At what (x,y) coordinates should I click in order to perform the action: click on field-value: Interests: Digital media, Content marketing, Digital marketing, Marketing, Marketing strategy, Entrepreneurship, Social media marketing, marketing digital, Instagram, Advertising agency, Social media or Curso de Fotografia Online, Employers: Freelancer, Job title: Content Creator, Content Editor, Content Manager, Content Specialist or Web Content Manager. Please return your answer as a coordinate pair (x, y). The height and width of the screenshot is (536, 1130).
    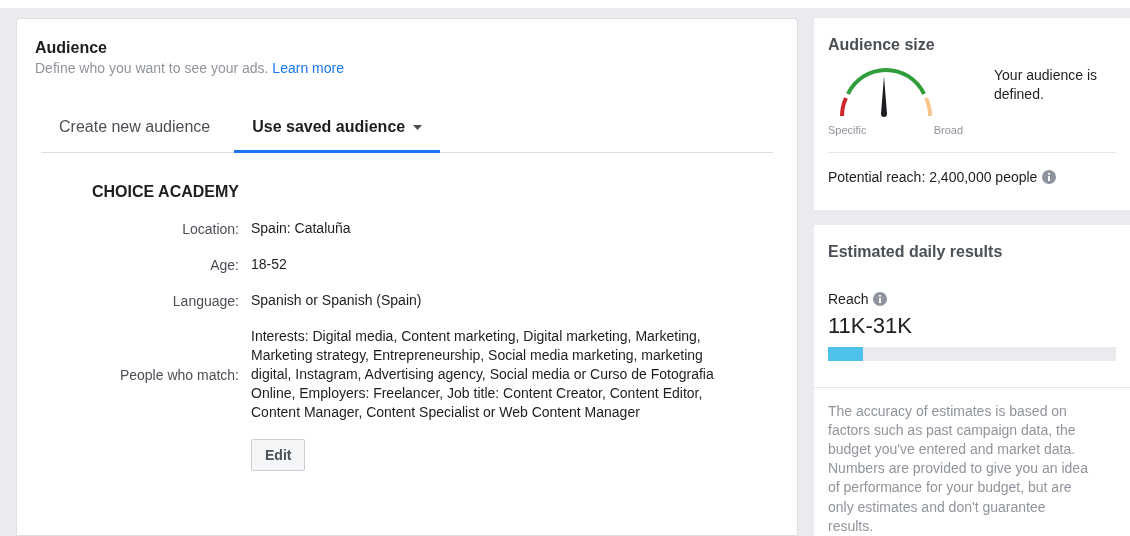
    Looking at the image, I should click on (483, 374).